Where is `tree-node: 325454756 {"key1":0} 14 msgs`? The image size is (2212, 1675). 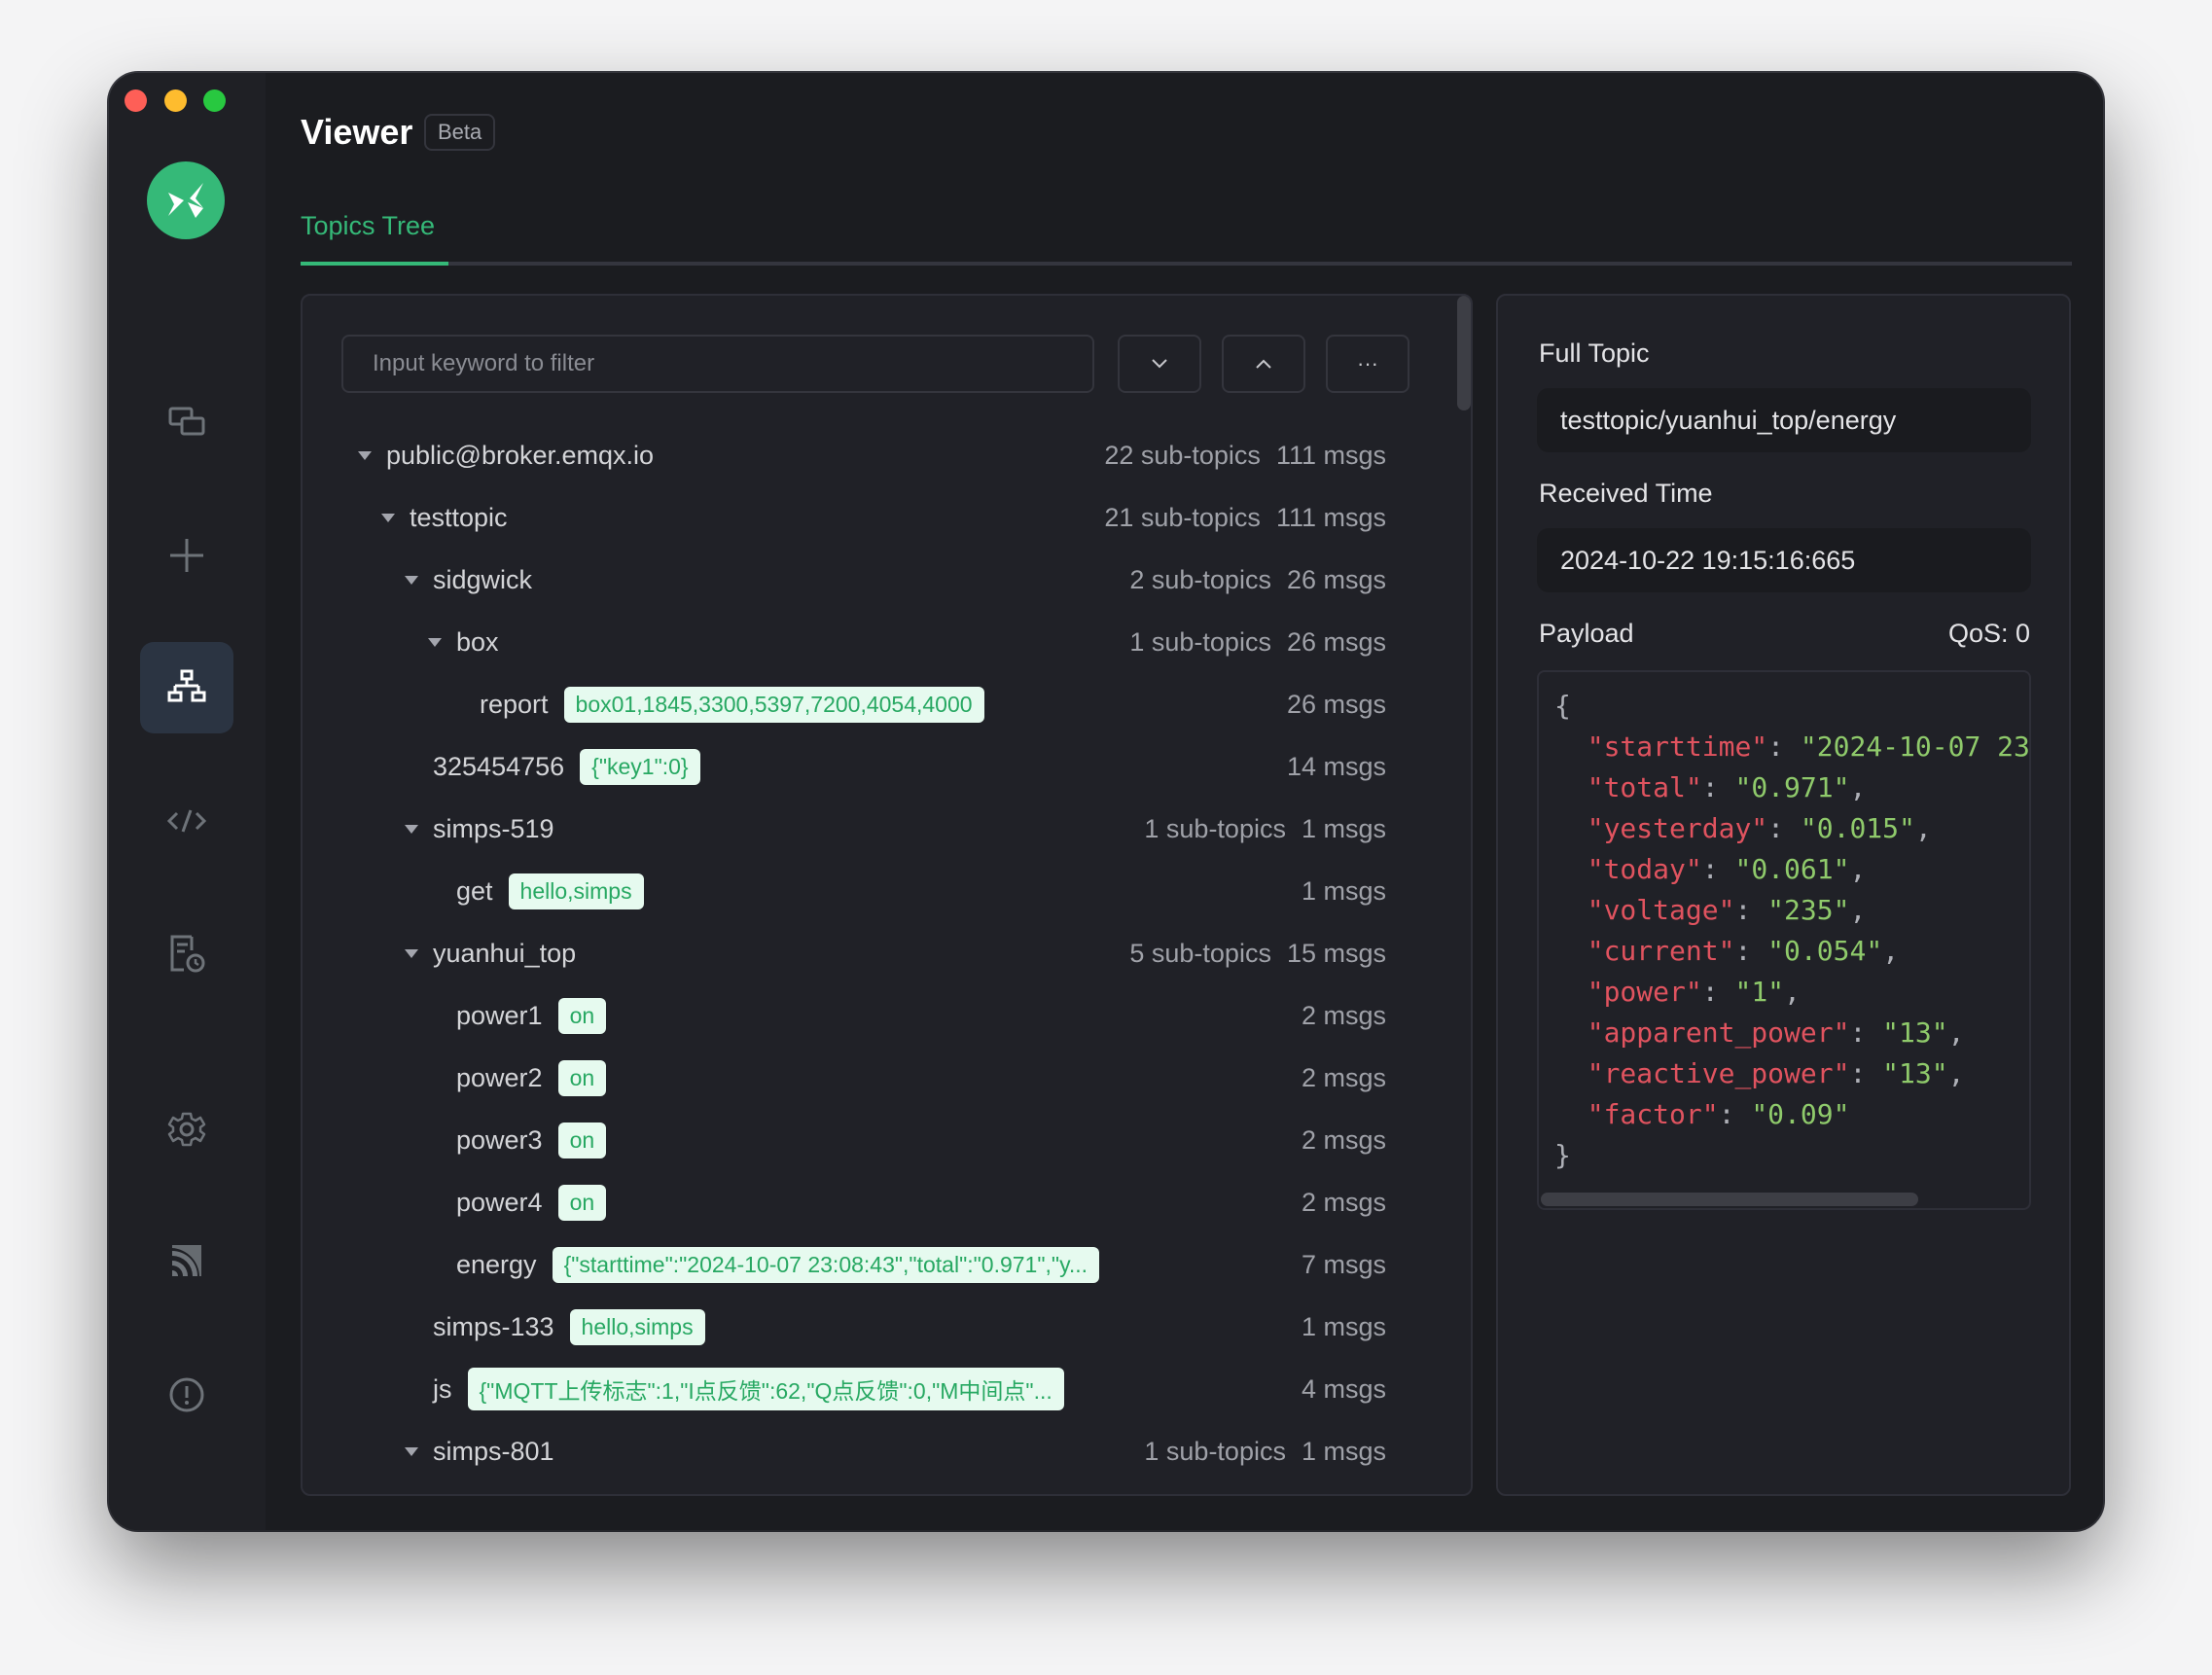 tree-node: 325454756 {"key1":0} 14 msgs is located at coordinates (883, 766).